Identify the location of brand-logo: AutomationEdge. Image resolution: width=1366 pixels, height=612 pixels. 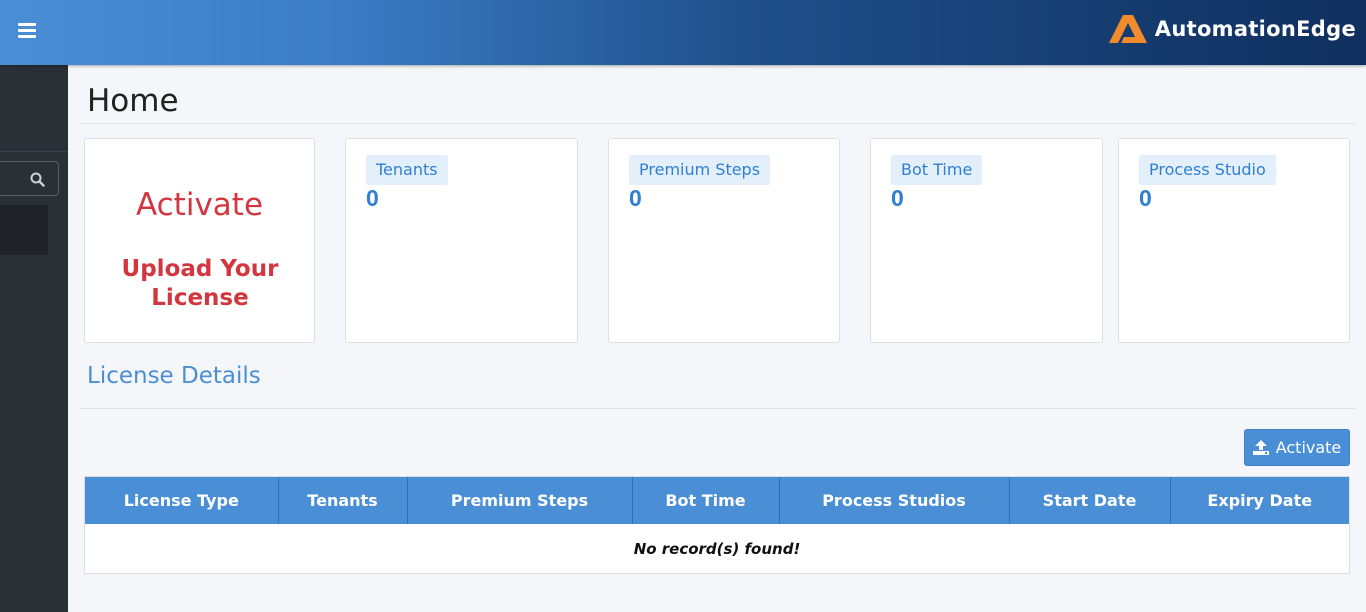
(1231, 29).